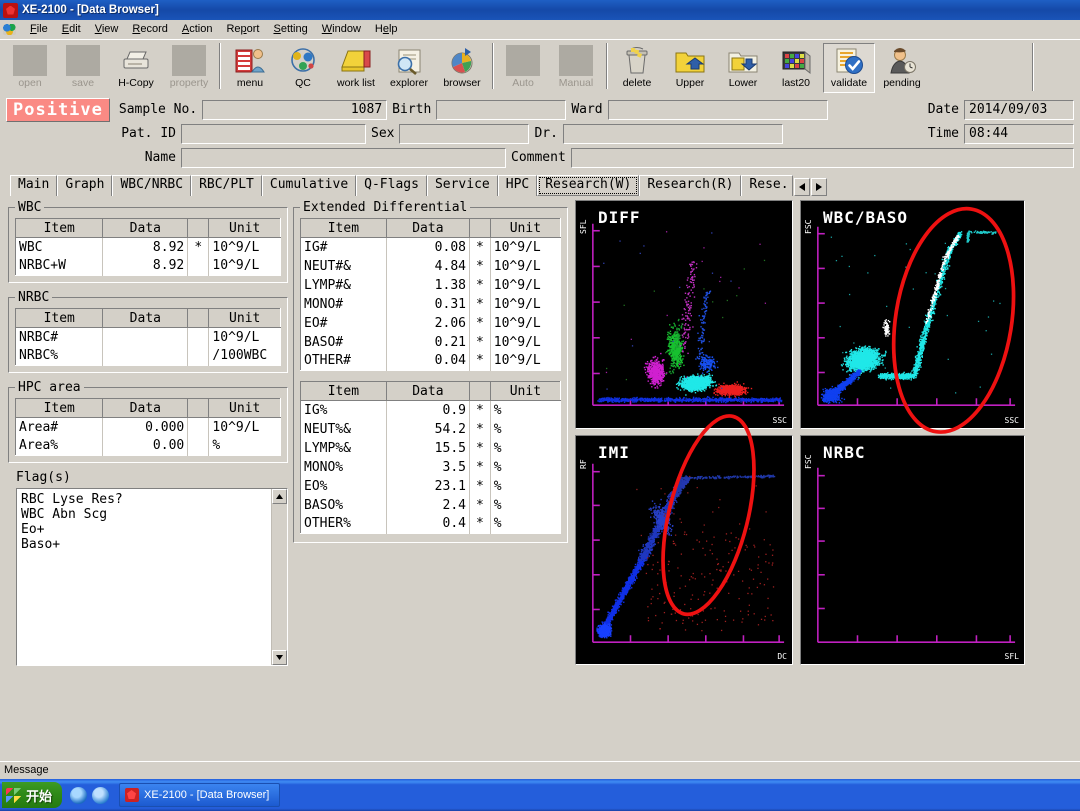 The height and width of the screenshot is (811, 1080). I want to click on scroll-down-button, so click(279, 657).